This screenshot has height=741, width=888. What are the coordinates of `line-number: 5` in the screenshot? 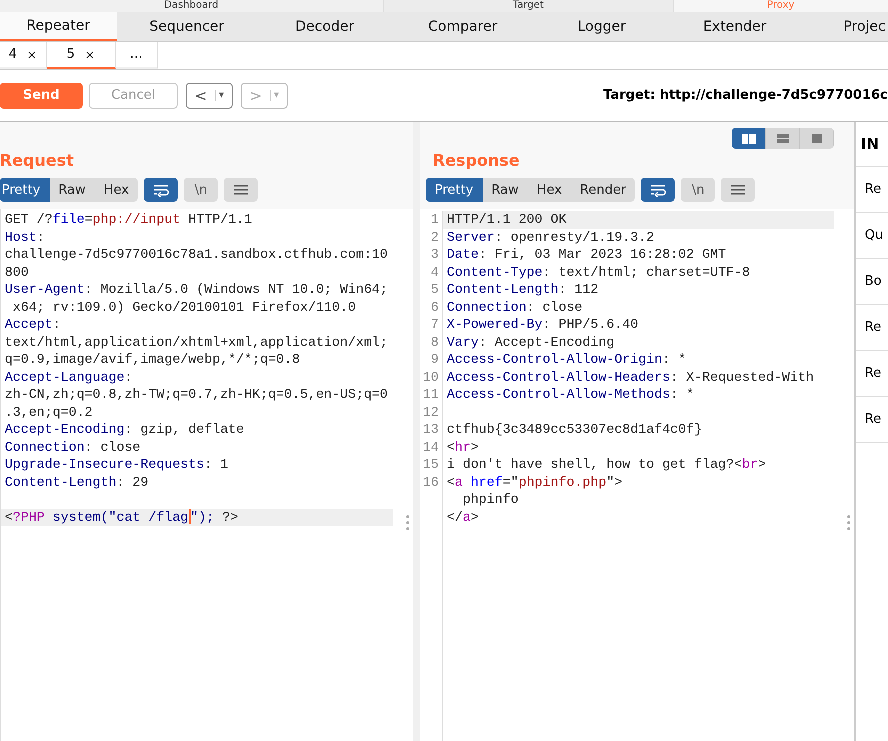 It's located at (435, 289).